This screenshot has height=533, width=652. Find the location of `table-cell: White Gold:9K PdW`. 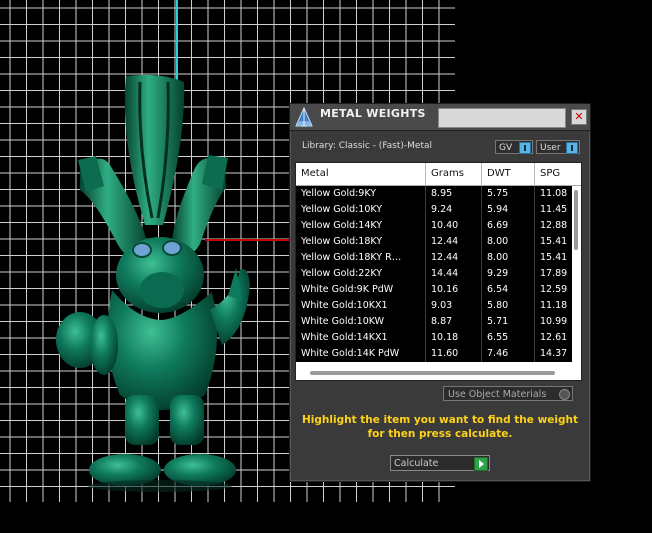

table-cell: White Gold:9K PdW is located at coordinates (361, 290).